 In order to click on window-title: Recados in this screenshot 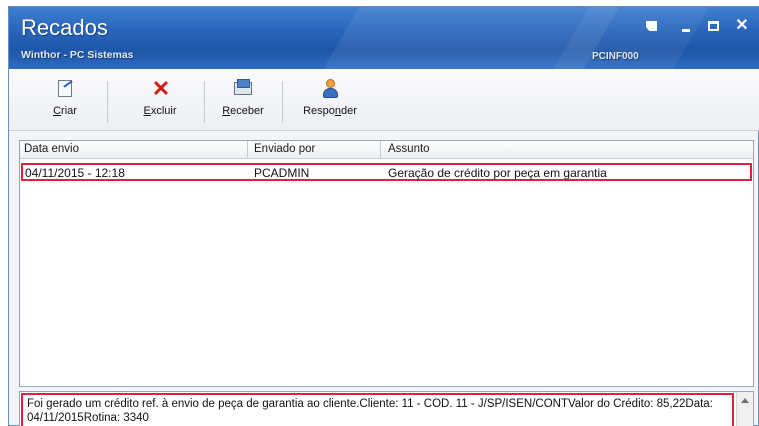, I will do `click(64, 27)`.